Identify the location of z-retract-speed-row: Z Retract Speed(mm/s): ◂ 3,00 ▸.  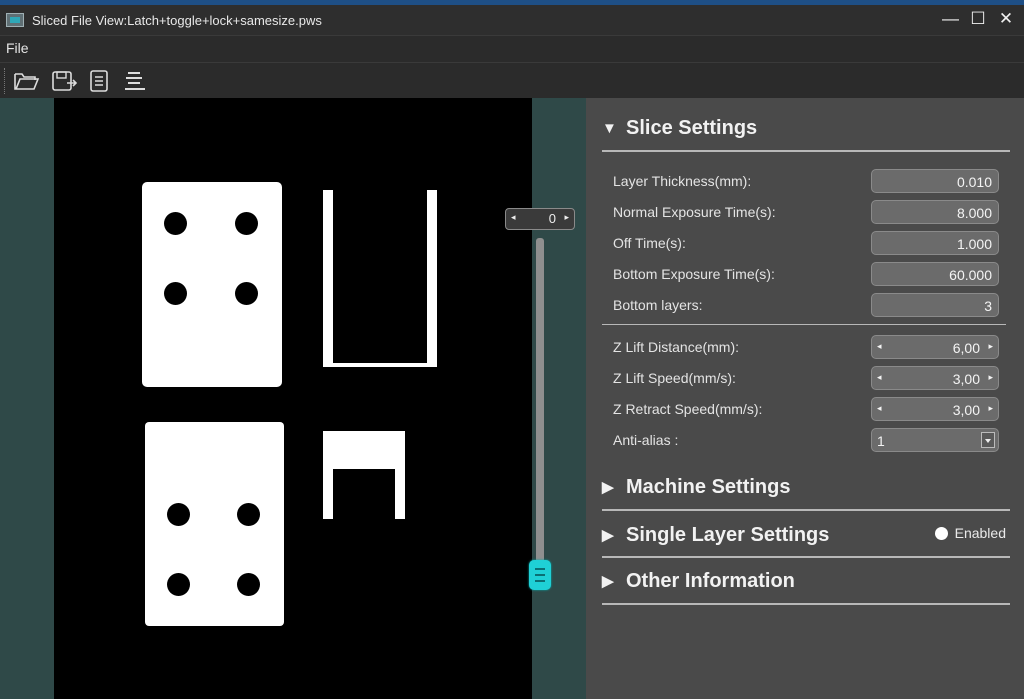
(806, 409).